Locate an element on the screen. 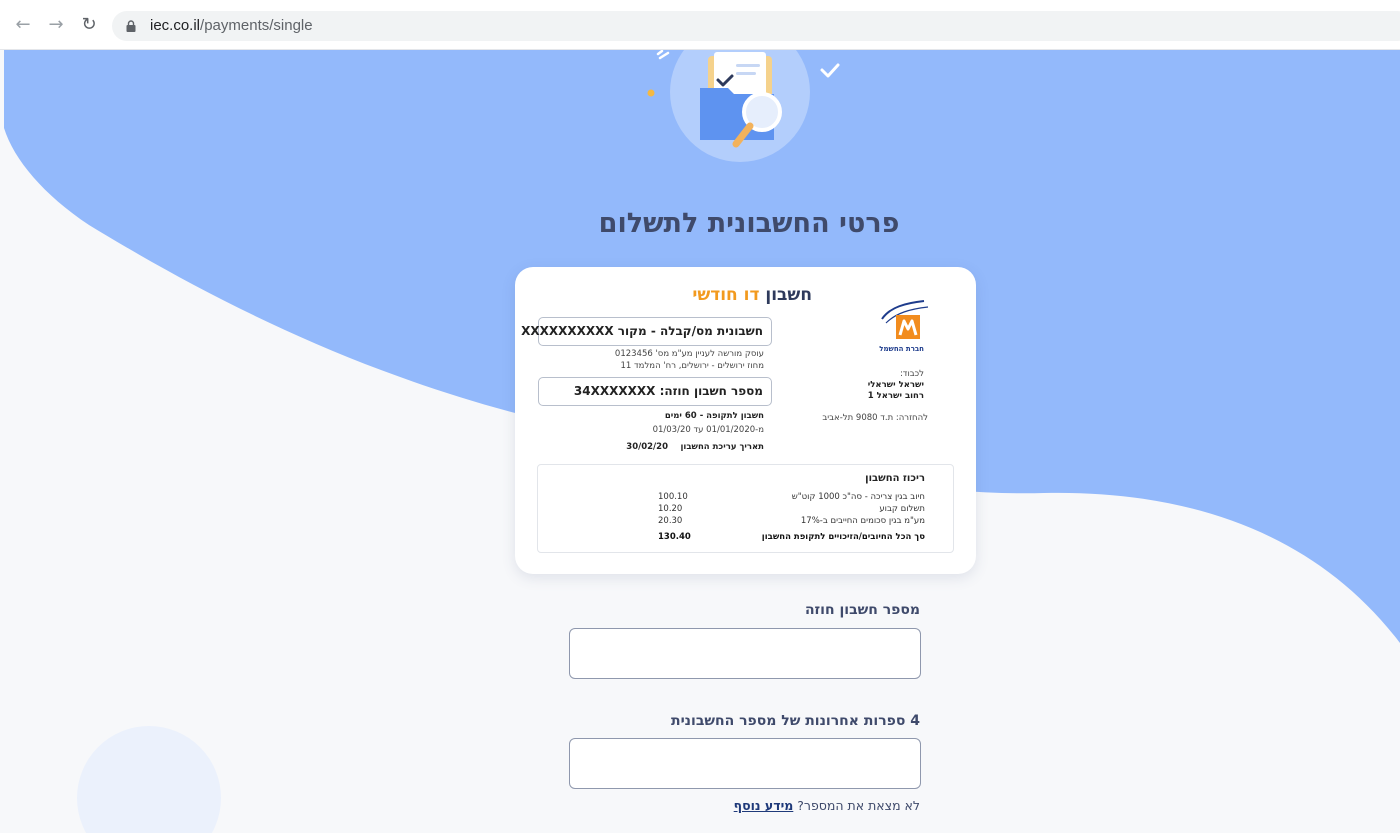 The height and width of the screenshot is (833, 1400). back-arrow-icon: ← is located at coordinates (23, 25).